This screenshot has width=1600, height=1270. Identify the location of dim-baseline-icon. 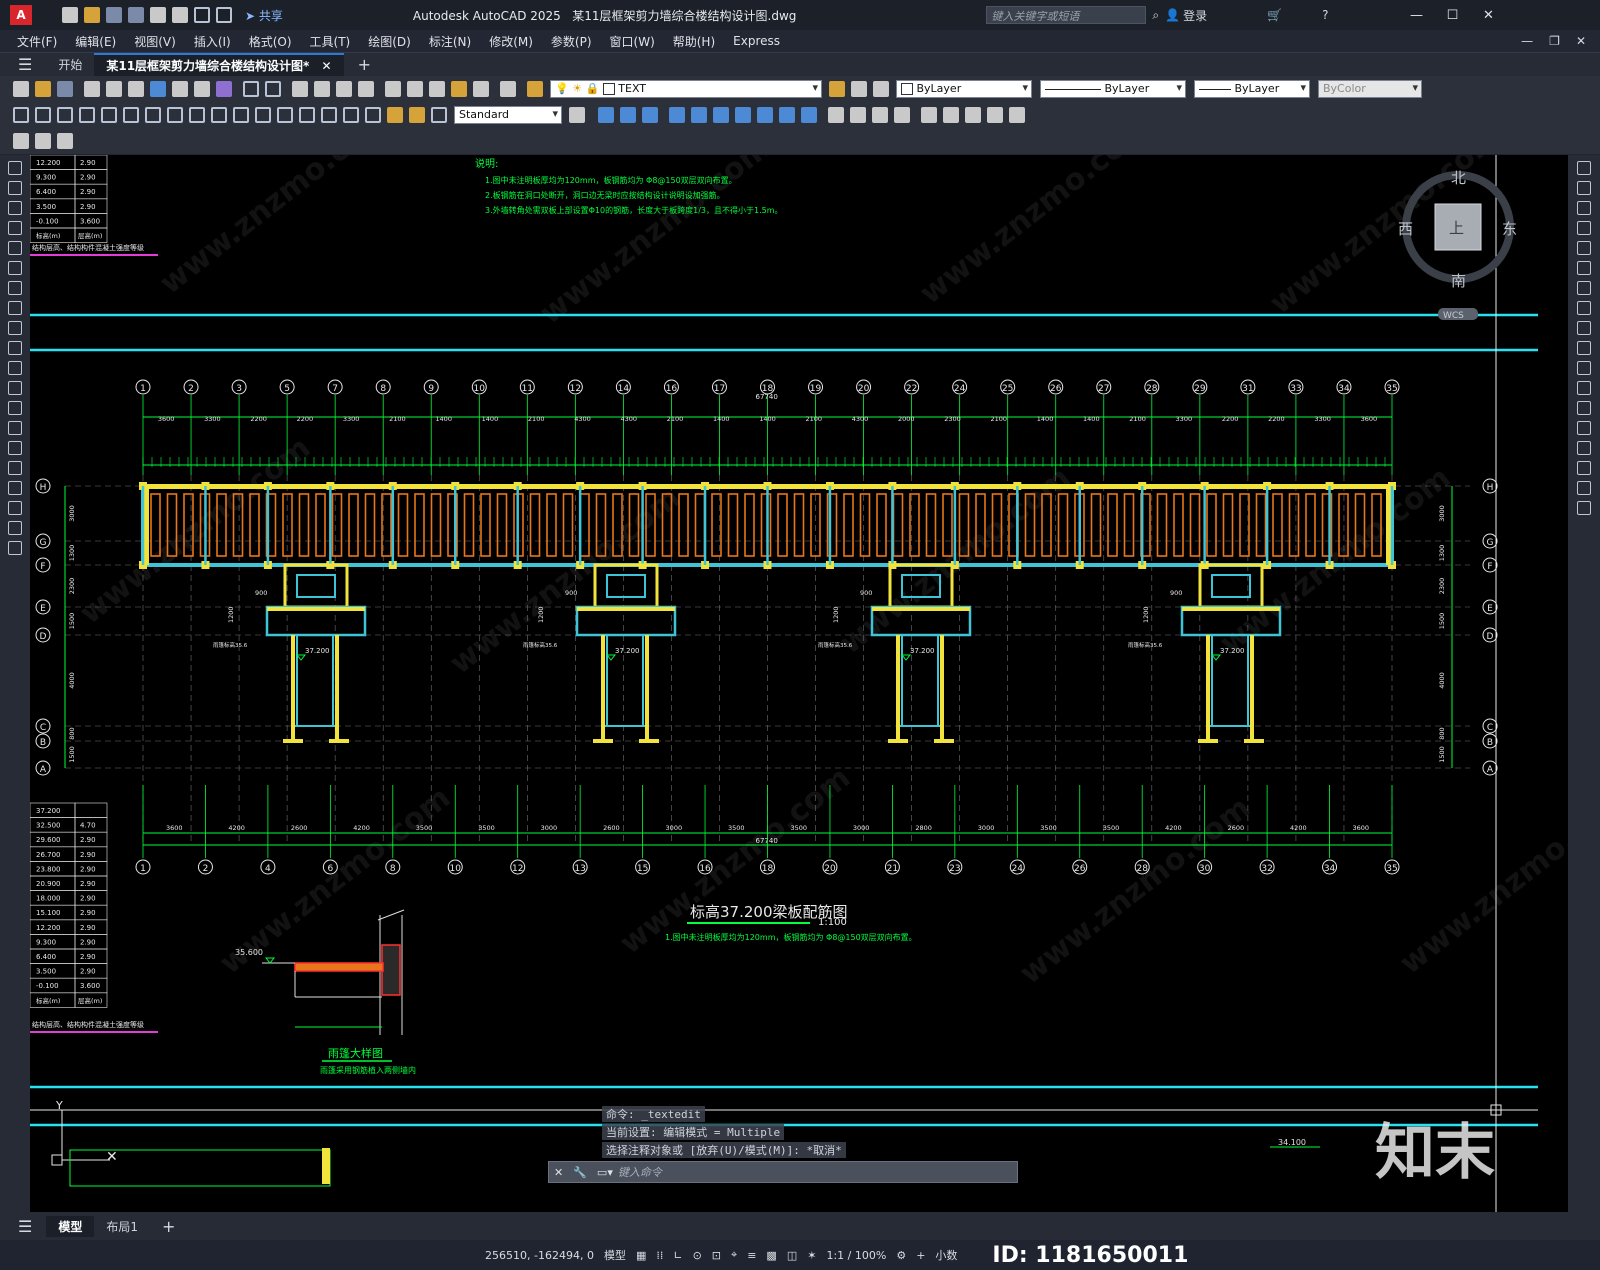
(219, 115).